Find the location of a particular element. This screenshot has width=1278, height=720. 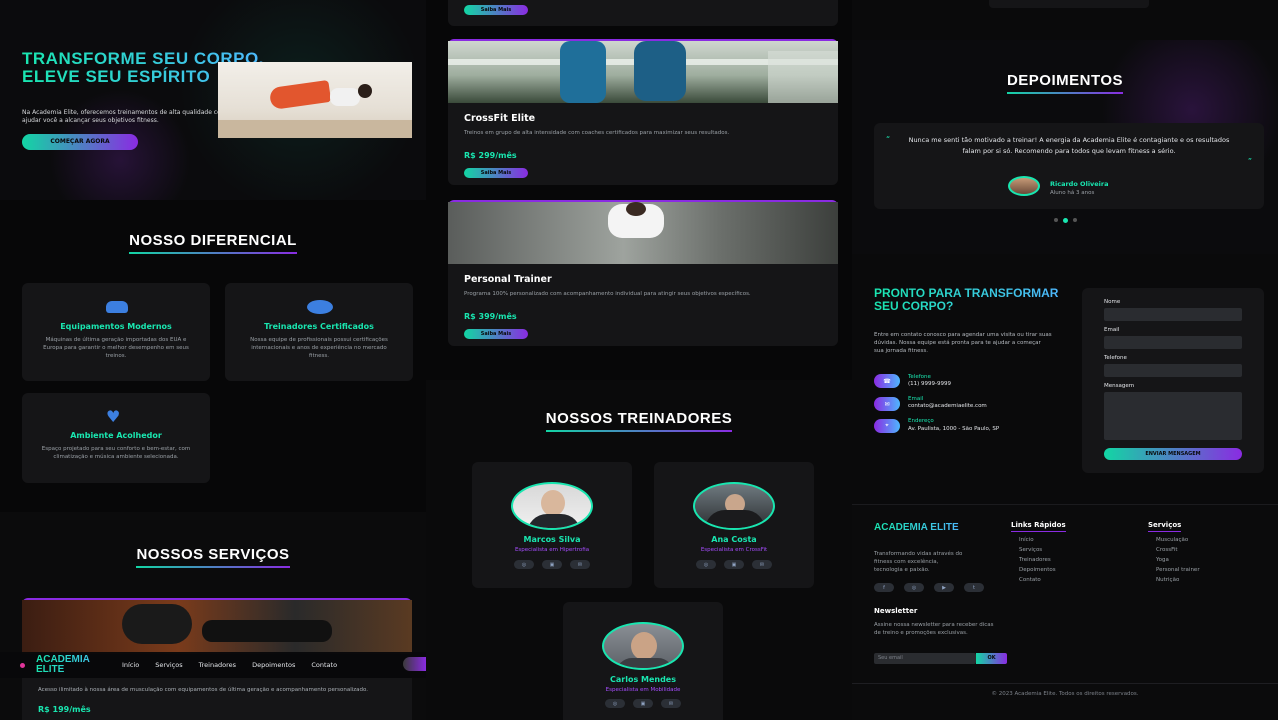

nav-link-depoimentos: Depoimentos is located at coordinates (273, 665).